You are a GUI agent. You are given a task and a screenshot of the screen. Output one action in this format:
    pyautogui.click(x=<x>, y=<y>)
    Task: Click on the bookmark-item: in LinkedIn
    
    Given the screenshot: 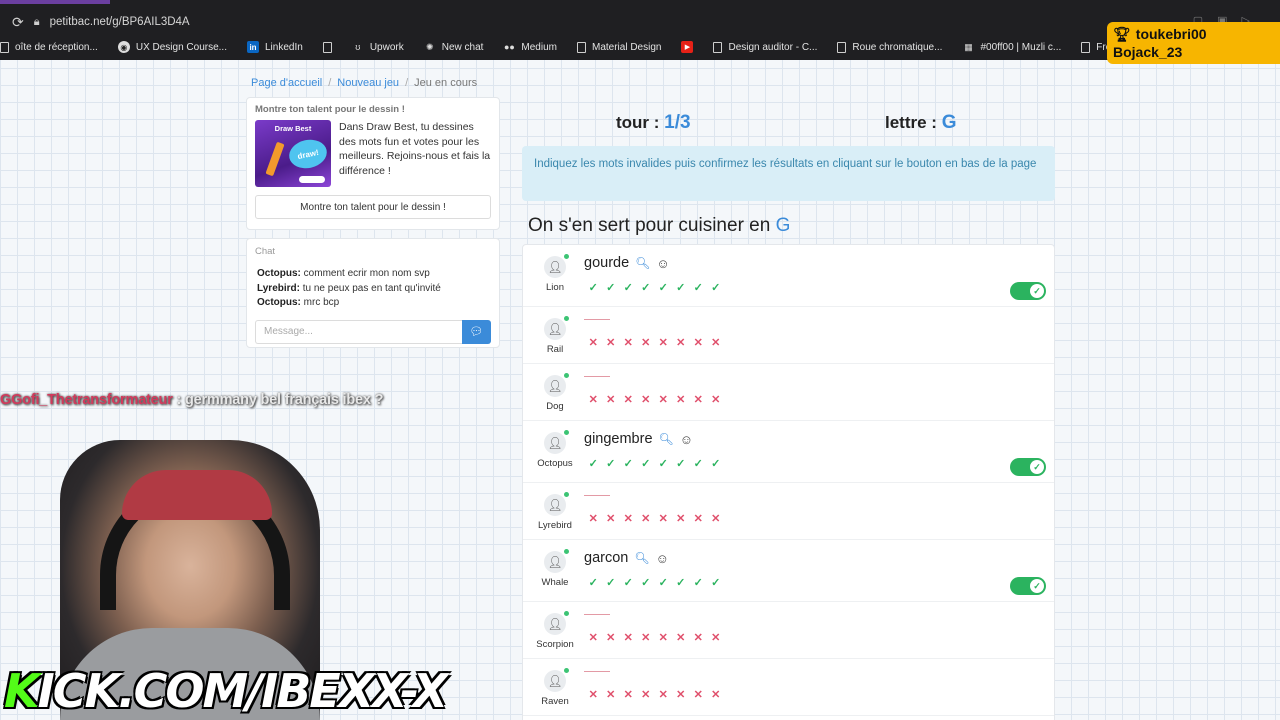 What is the action you would take?
    pyautogui.click(x=275, y=47)
    